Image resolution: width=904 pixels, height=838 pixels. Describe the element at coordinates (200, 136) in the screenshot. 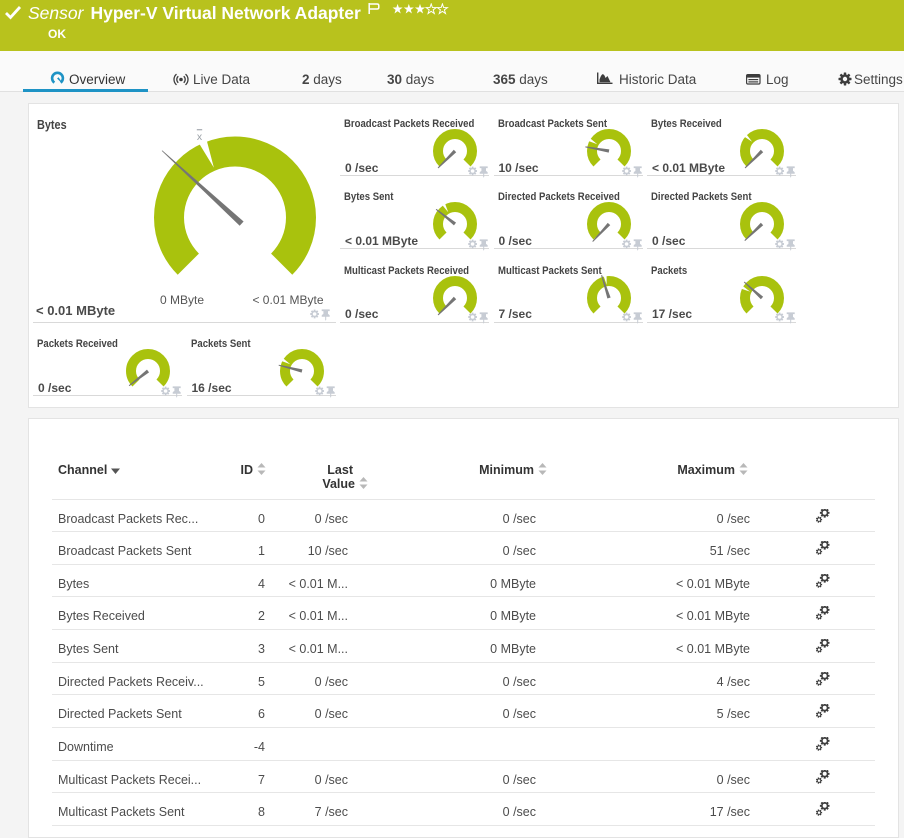

I see `svg-text: x` at that location.